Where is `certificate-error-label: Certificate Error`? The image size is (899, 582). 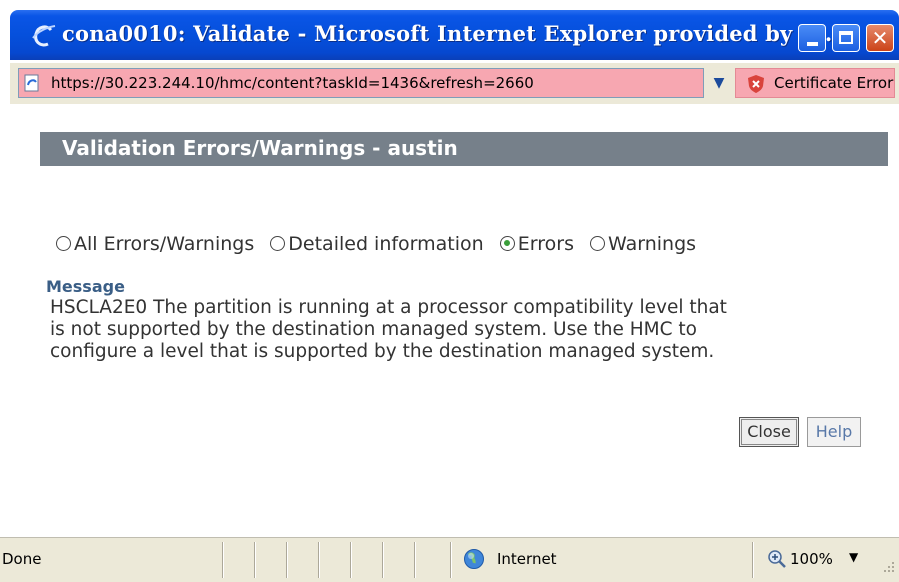
certificate-error-label: Certificate Error is located at coordinates (834, 83).